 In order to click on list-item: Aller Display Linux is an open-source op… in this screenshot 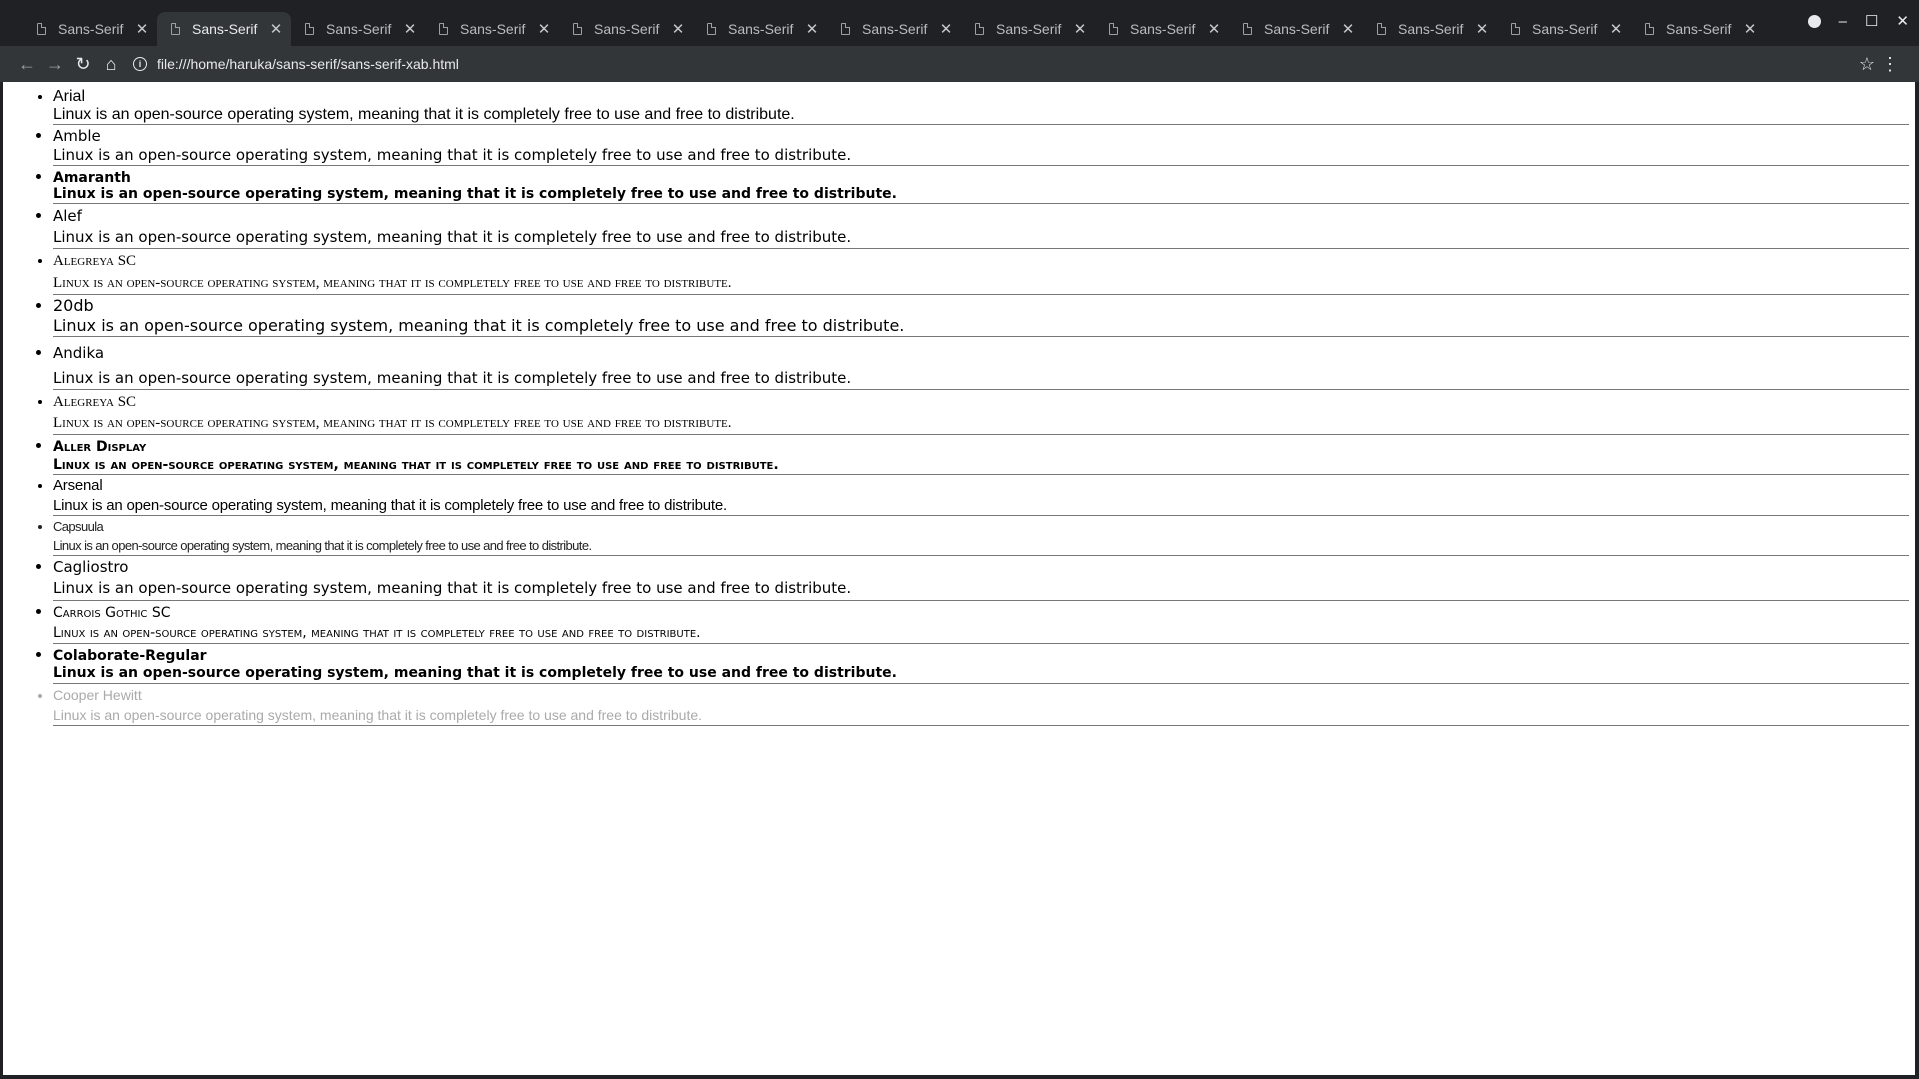, I will do `click(981, 455)`.